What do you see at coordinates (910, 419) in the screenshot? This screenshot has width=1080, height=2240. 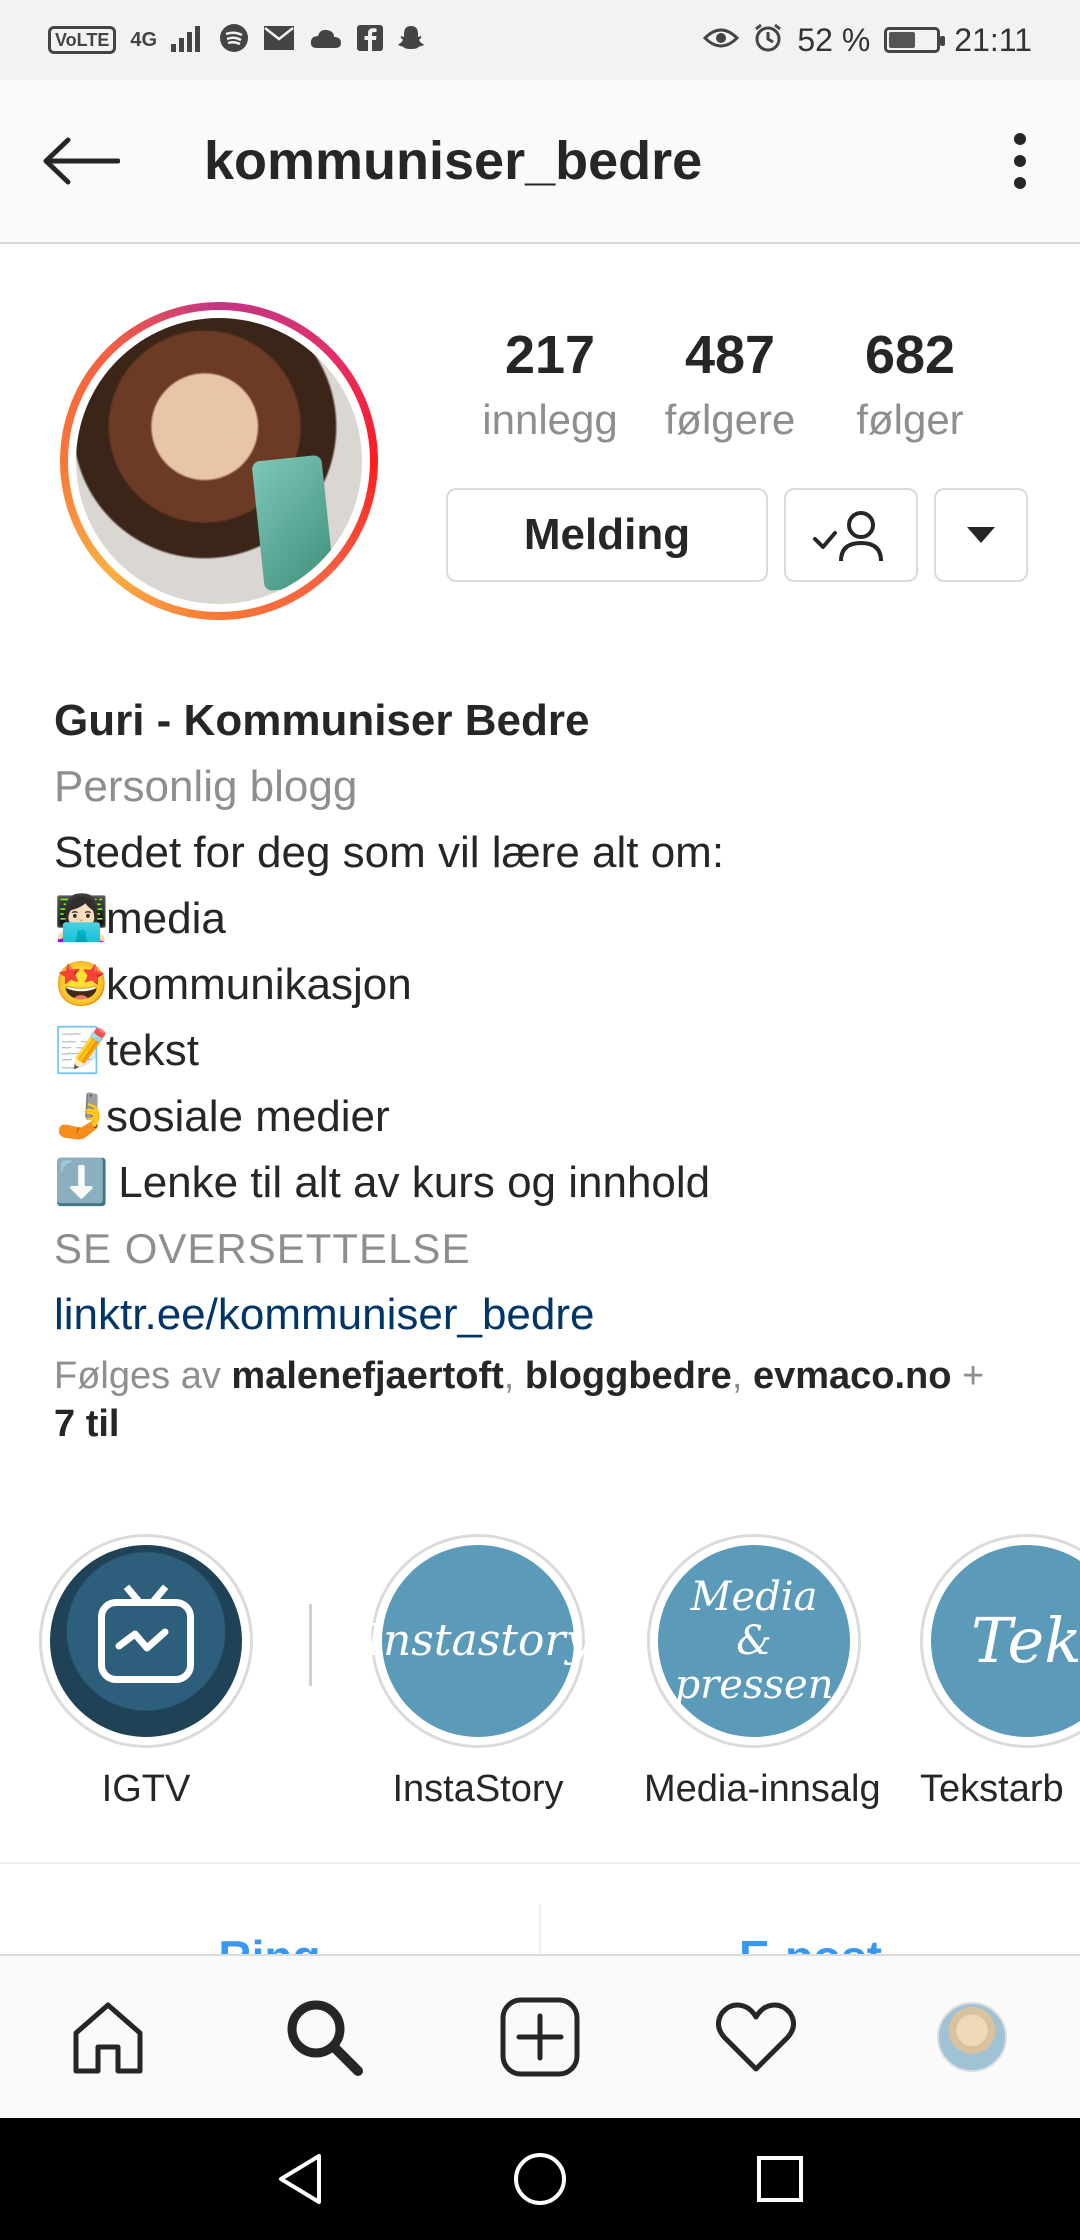 I see `following-label: følger` at bounding box center [910, 419].